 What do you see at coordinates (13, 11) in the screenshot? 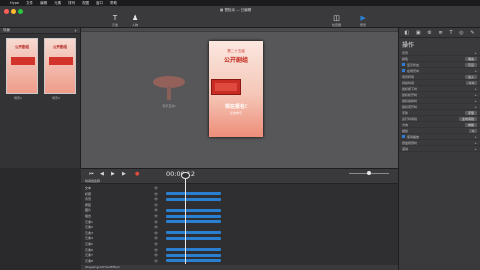
I see `minimize-window-button` at bounding box center [13, 11].